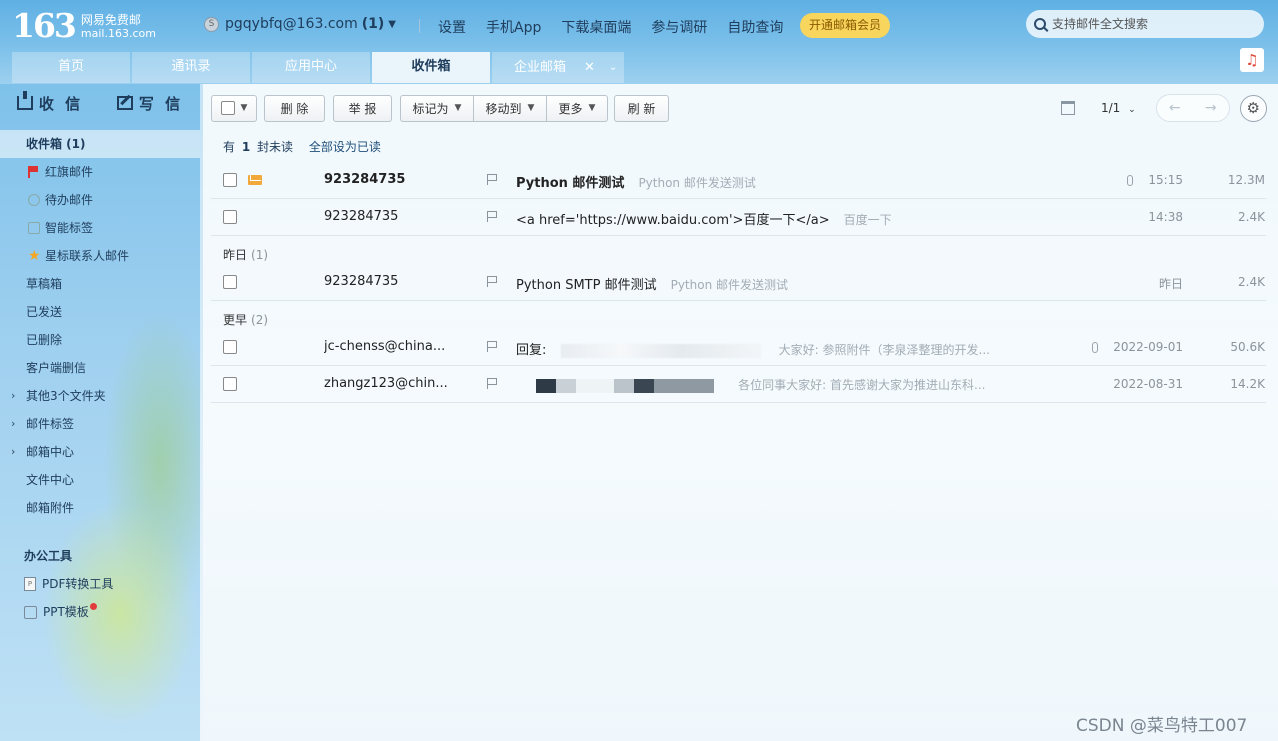 Image resolution: width=1278 pixels, height=741 pixels. Describe the element at coordinates (100, 368) in the screenshot. I see `sidebar-item-client-deleted: 客户端删信` at that location.